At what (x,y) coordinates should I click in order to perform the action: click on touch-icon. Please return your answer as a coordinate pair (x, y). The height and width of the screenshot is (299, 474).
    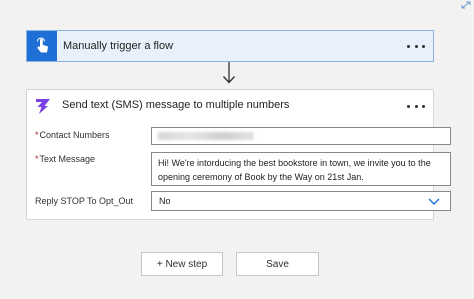
    Looking at the image, I should click on (42, 46).